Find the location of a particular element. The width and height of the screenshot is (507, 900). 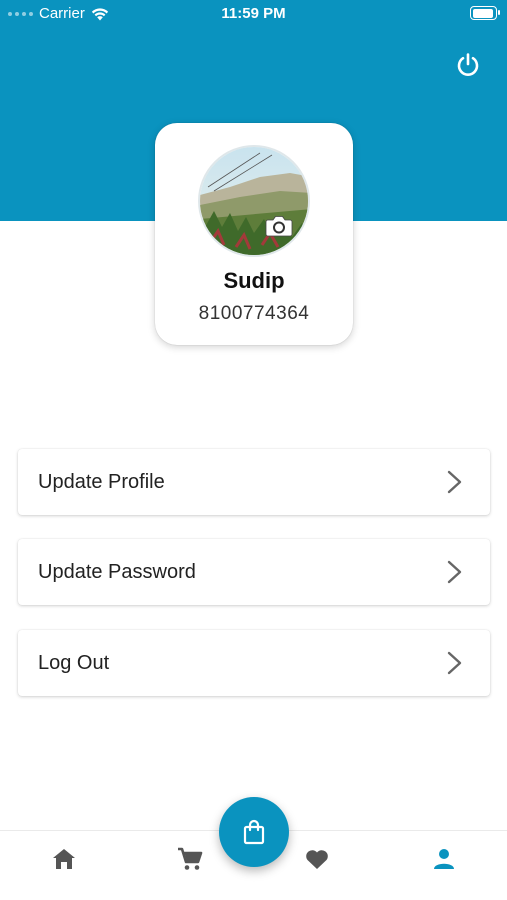

status-bar: Carrier 11:59 PM is located at coordinates (253, 14).